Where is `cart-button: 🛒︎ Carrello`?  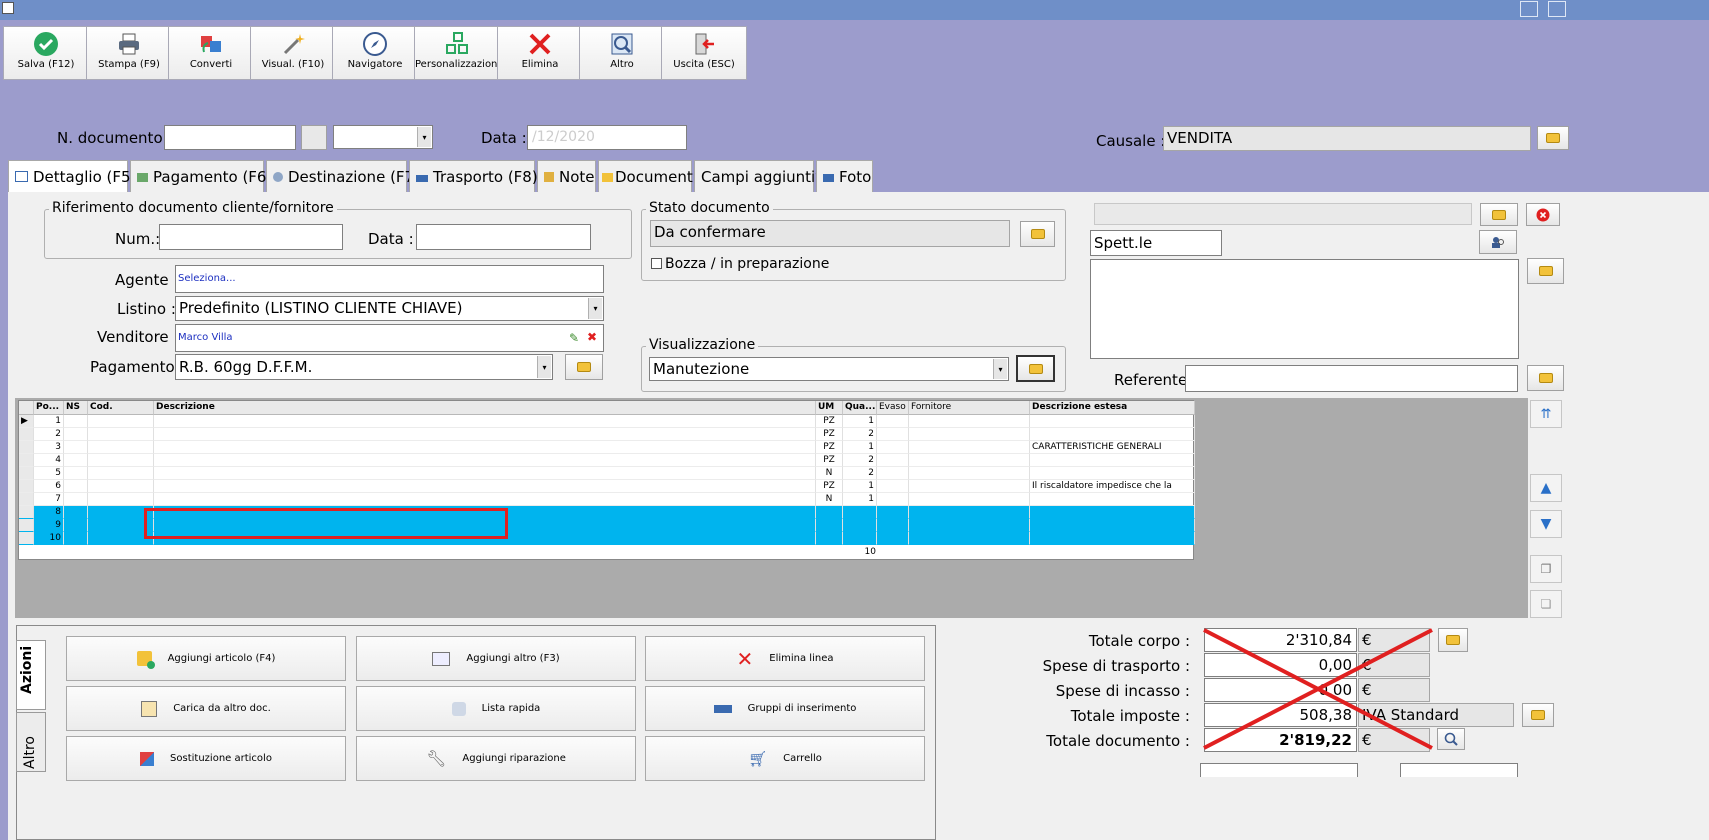 cart-button: 🛒︎ Carrello is located at coordinates (785, 758).